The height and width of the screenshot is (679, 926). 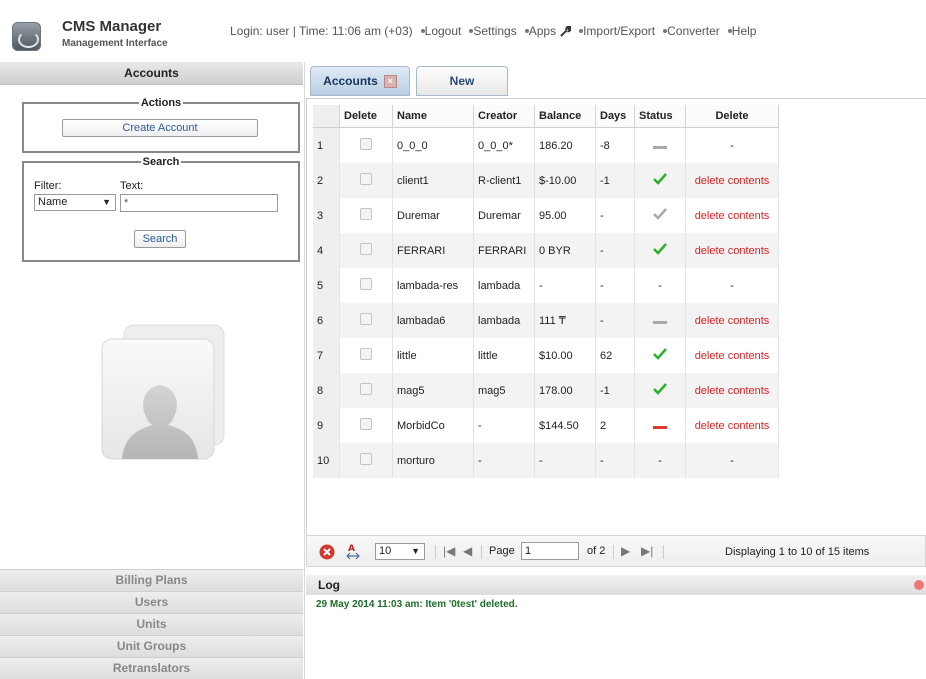 I want to click on column-header-days: Days, so click(x=615, y=116).